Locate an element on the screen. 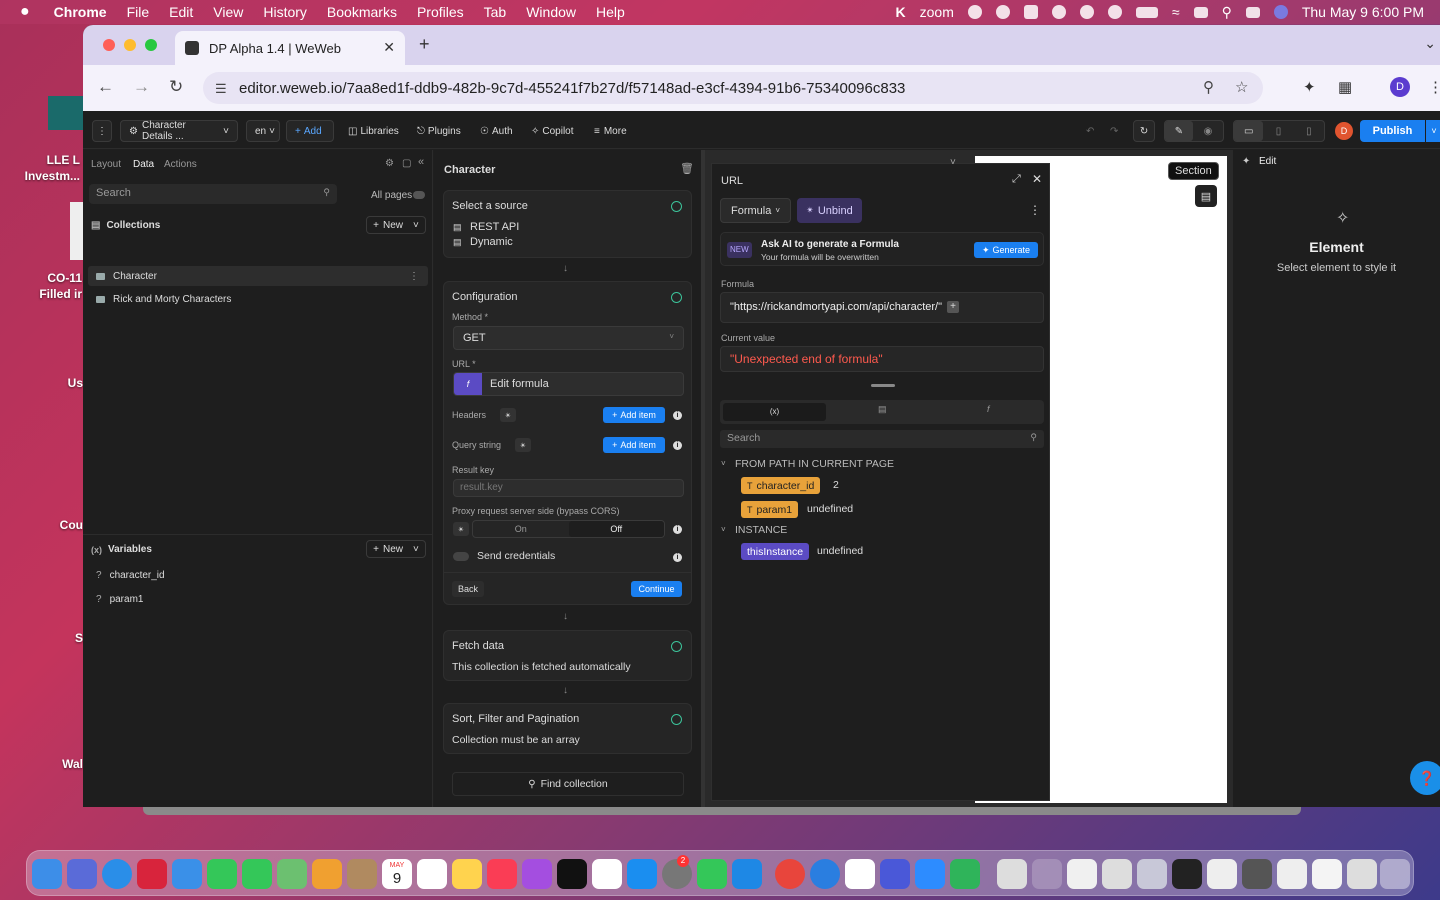 Image resolution: width=1440 pixels, height=900 pixels. plugins-button: ⎋ Plugins is located at coordinates (439, 131).